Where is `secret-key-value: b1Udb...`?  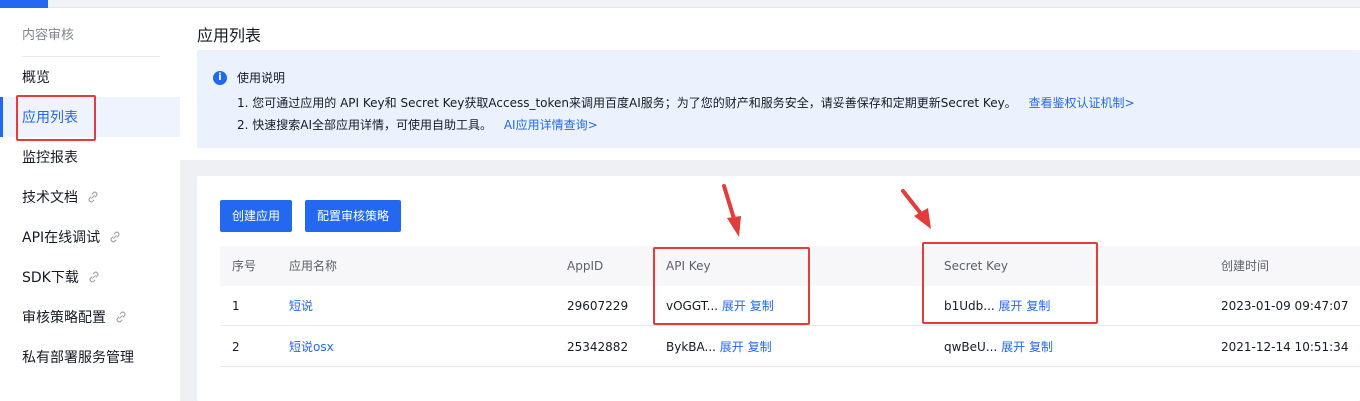 secret-key-value: b1Udb... is located at coordinates (969, 306).